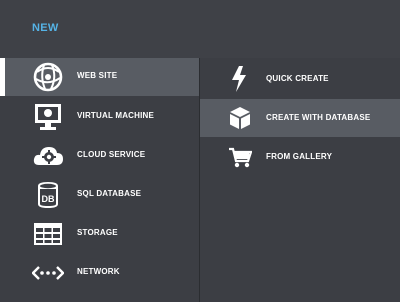 Image resolution: width=400 pixels, height=302 pixels. I want to click on svg-text: DB, so click(48, 199).